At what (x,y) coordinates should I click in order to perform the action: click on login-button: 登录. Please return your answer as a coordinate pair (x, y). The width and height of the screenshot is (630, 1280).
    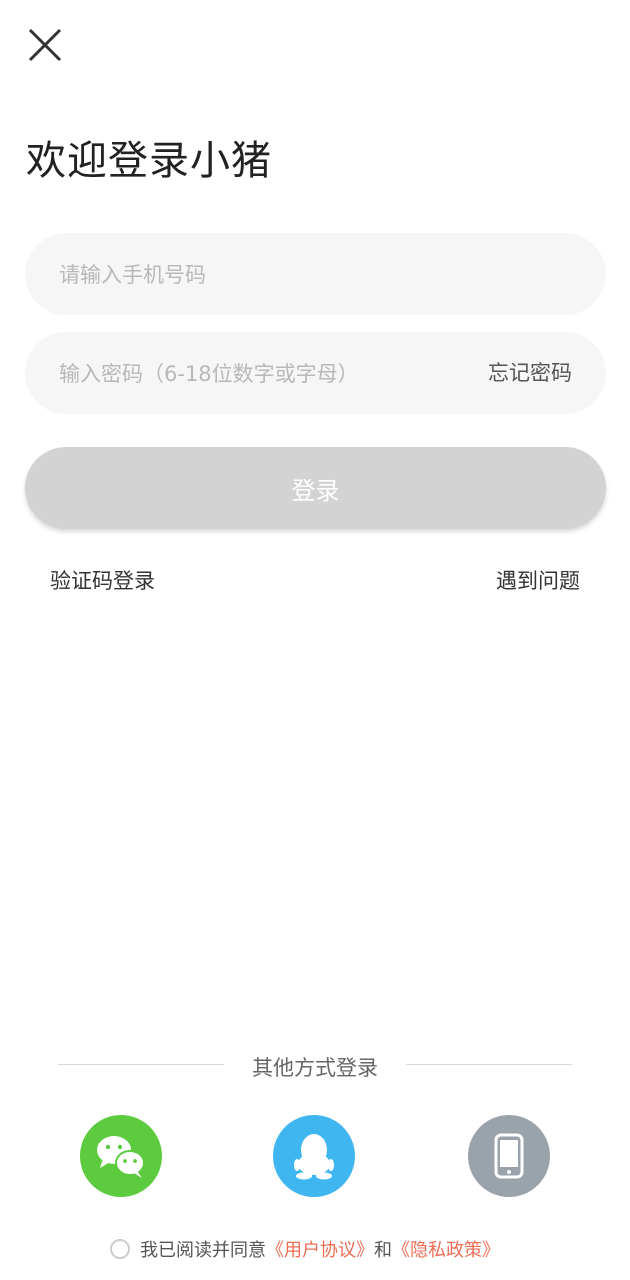
    Looking at the image, I should click on (315, 488).